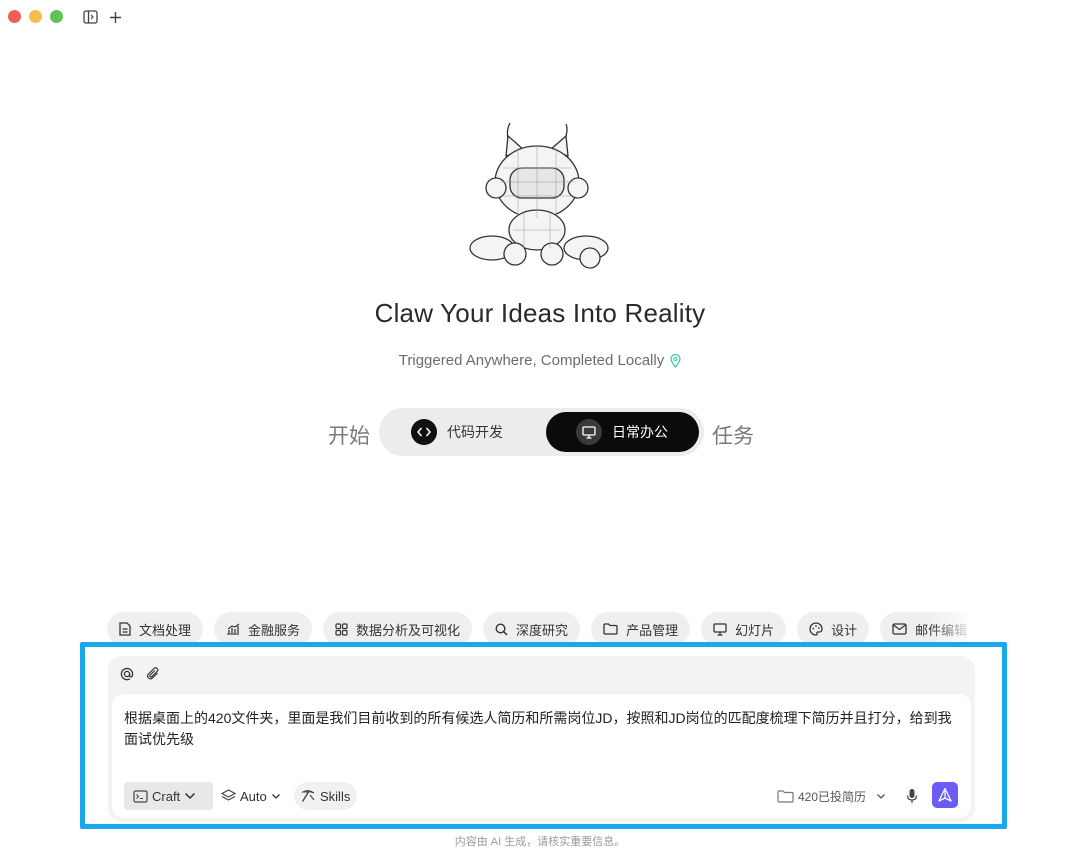  I want to click on mode-option-code: 代码开发, so click(476, 432).